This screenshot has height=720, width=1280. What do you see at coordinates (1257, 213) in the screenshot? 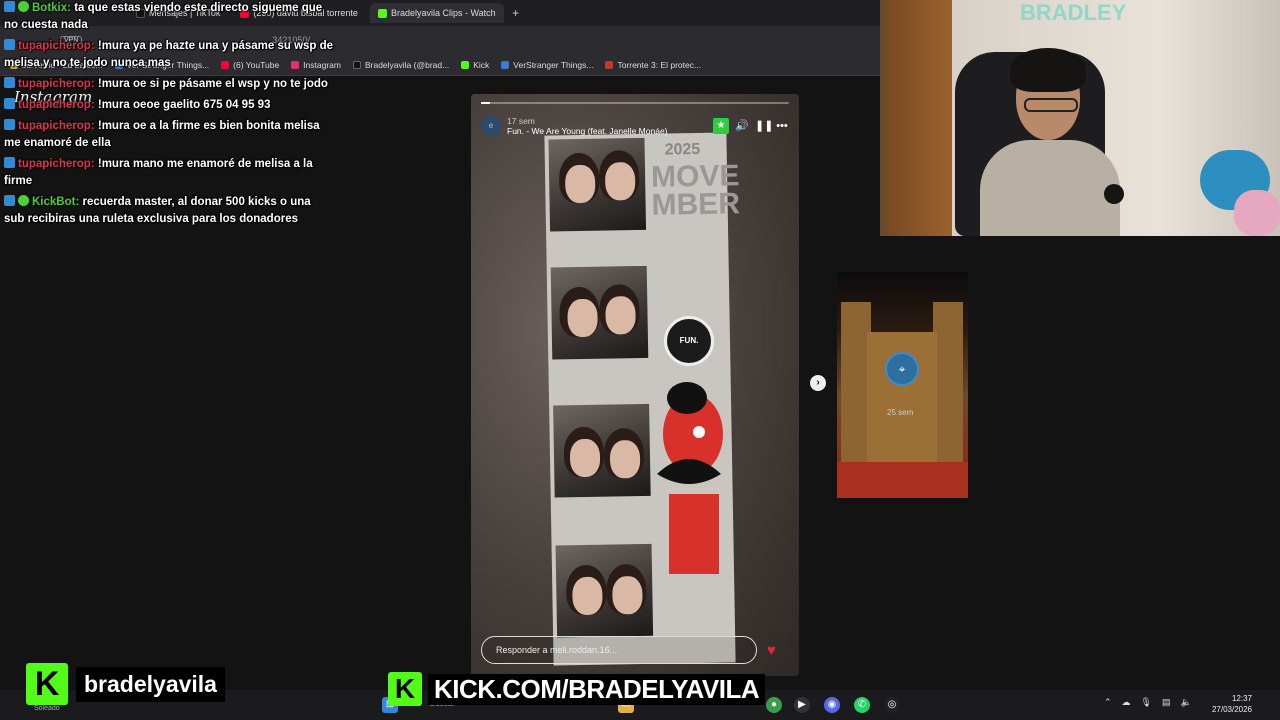
I see `pillow` at bounding box center [1257, 213].